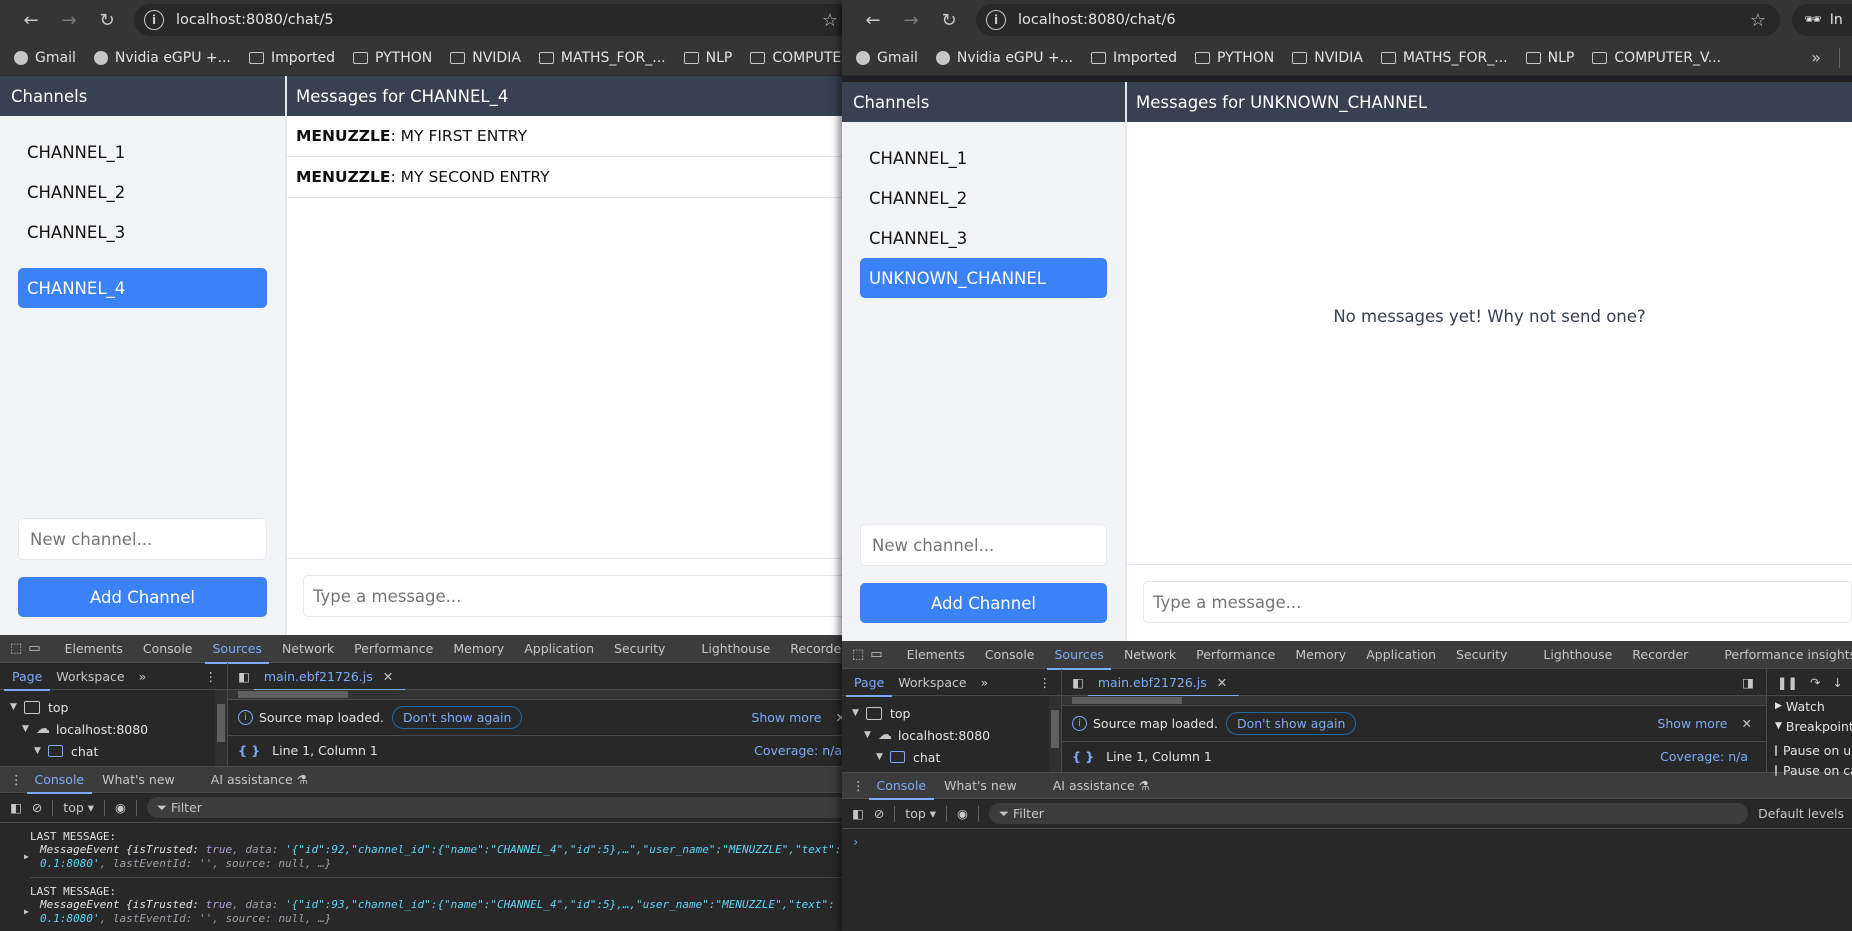  I want to click on channel-item: CHANNEL_4, so click(142, 288).